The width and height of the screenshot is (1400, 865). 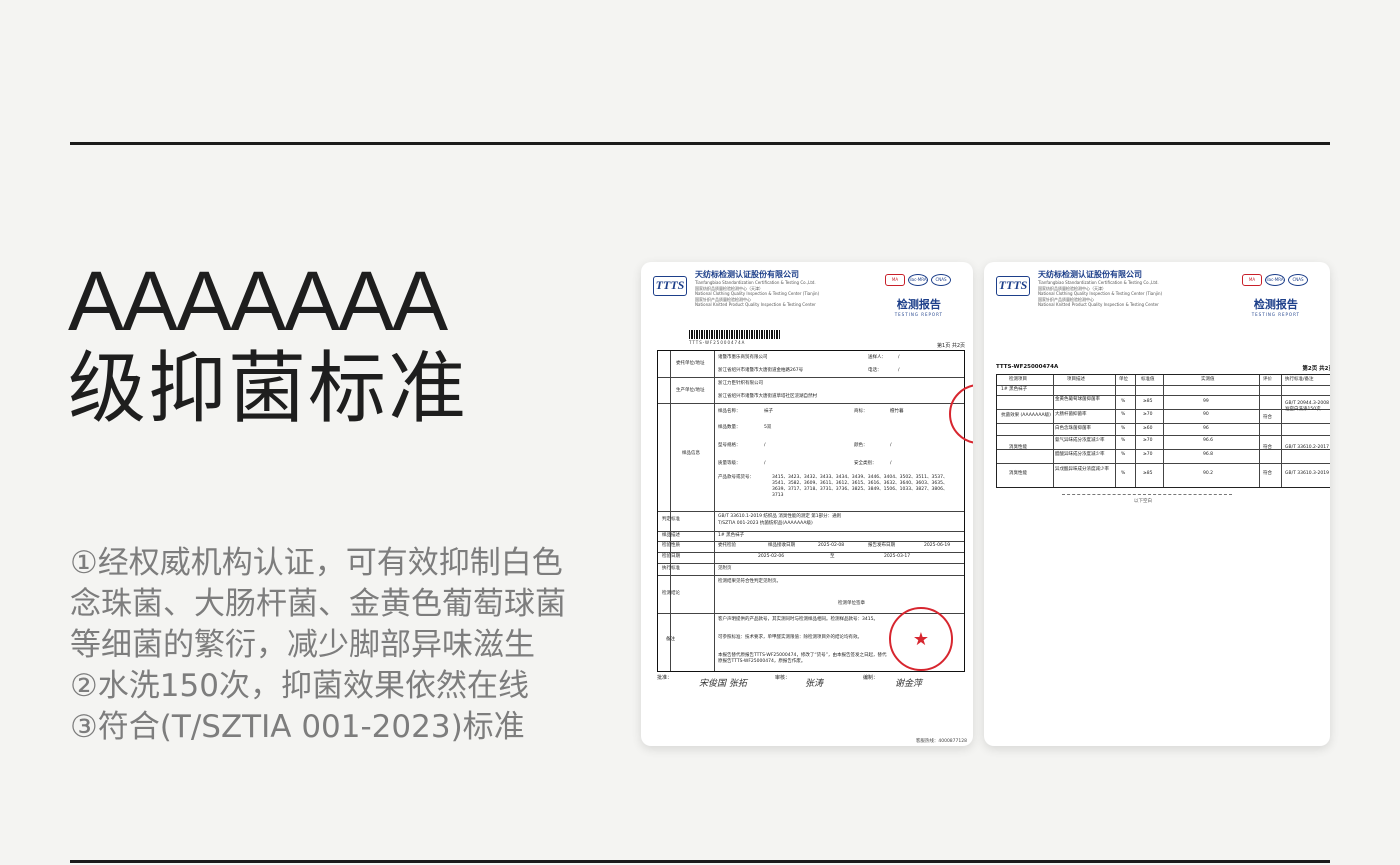 What do you see at coordinates (671, 556) in the screenshot?
I see `cell-label: 检验日期` at bounding box center [671, 556].